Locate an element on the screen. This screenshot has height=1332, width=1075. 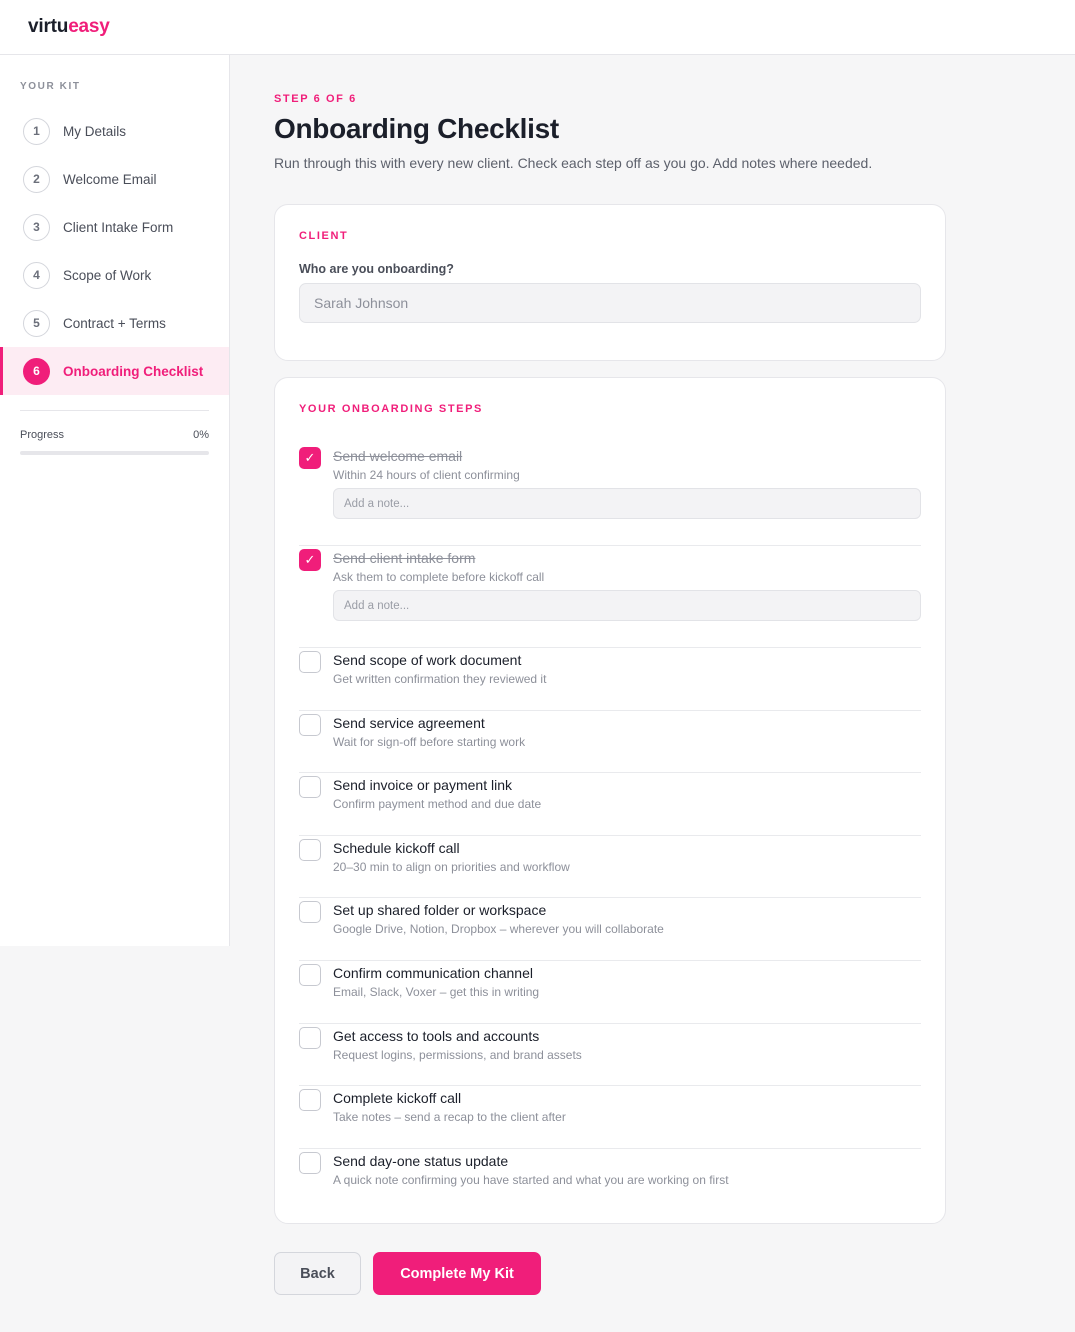
step-number-badge: 4 is located at coordinates (36, 275).